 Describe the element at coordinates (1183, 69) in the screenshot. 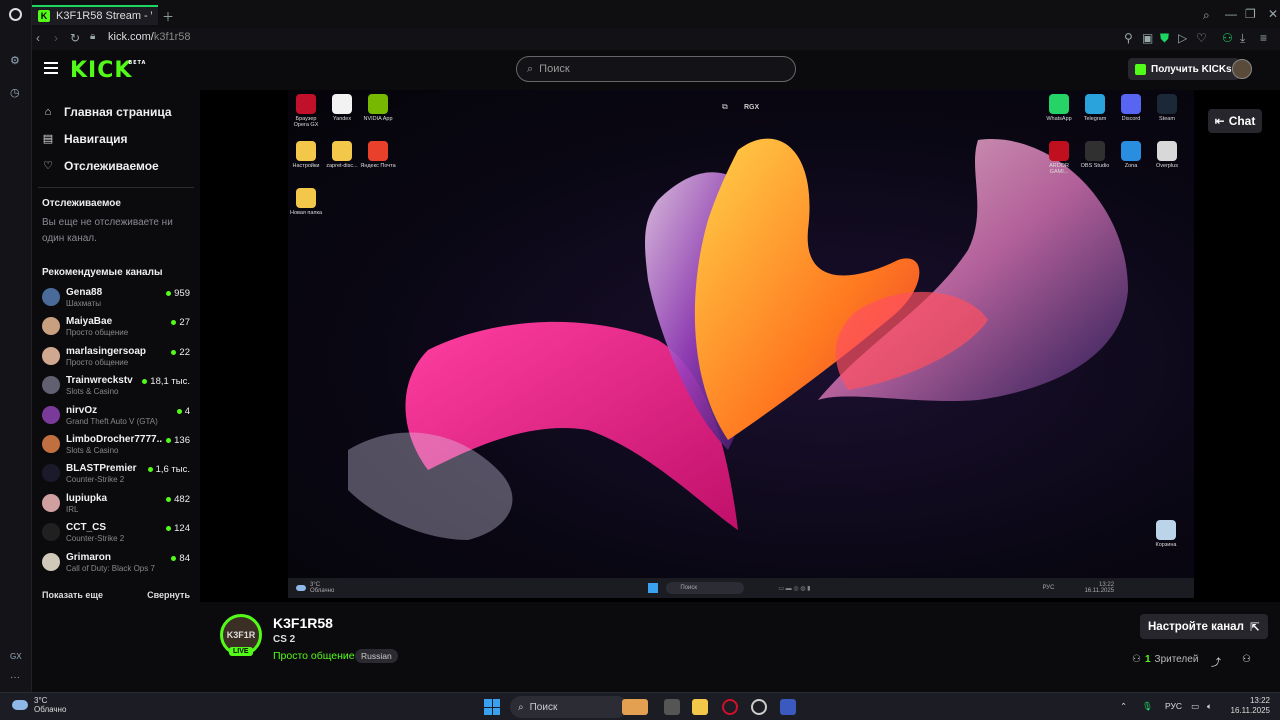

I see `get-kicks-button: Получить KICKs` at that location.